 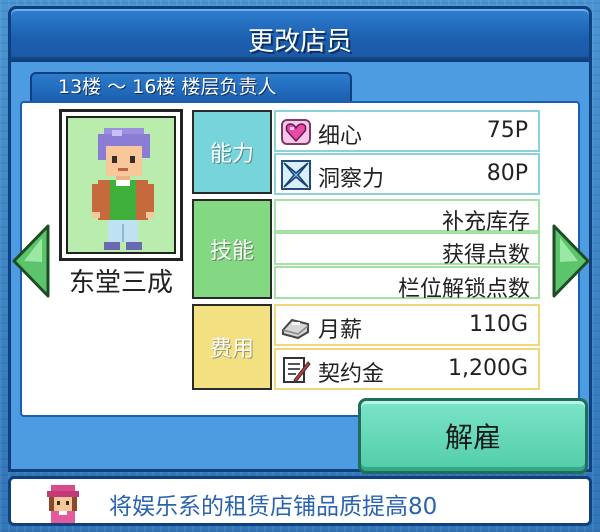 I want to click on floor-tab-label: 13楼 ～ 16楼 楼层负责人, so click(x=167, y=87).